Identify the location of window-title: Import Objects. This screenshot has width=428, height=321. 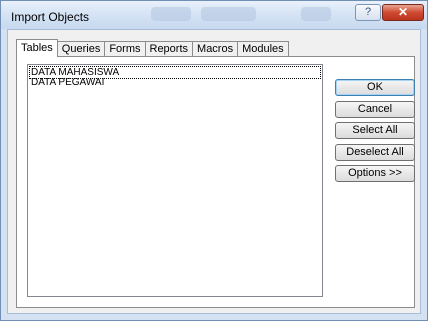
(50, 17).